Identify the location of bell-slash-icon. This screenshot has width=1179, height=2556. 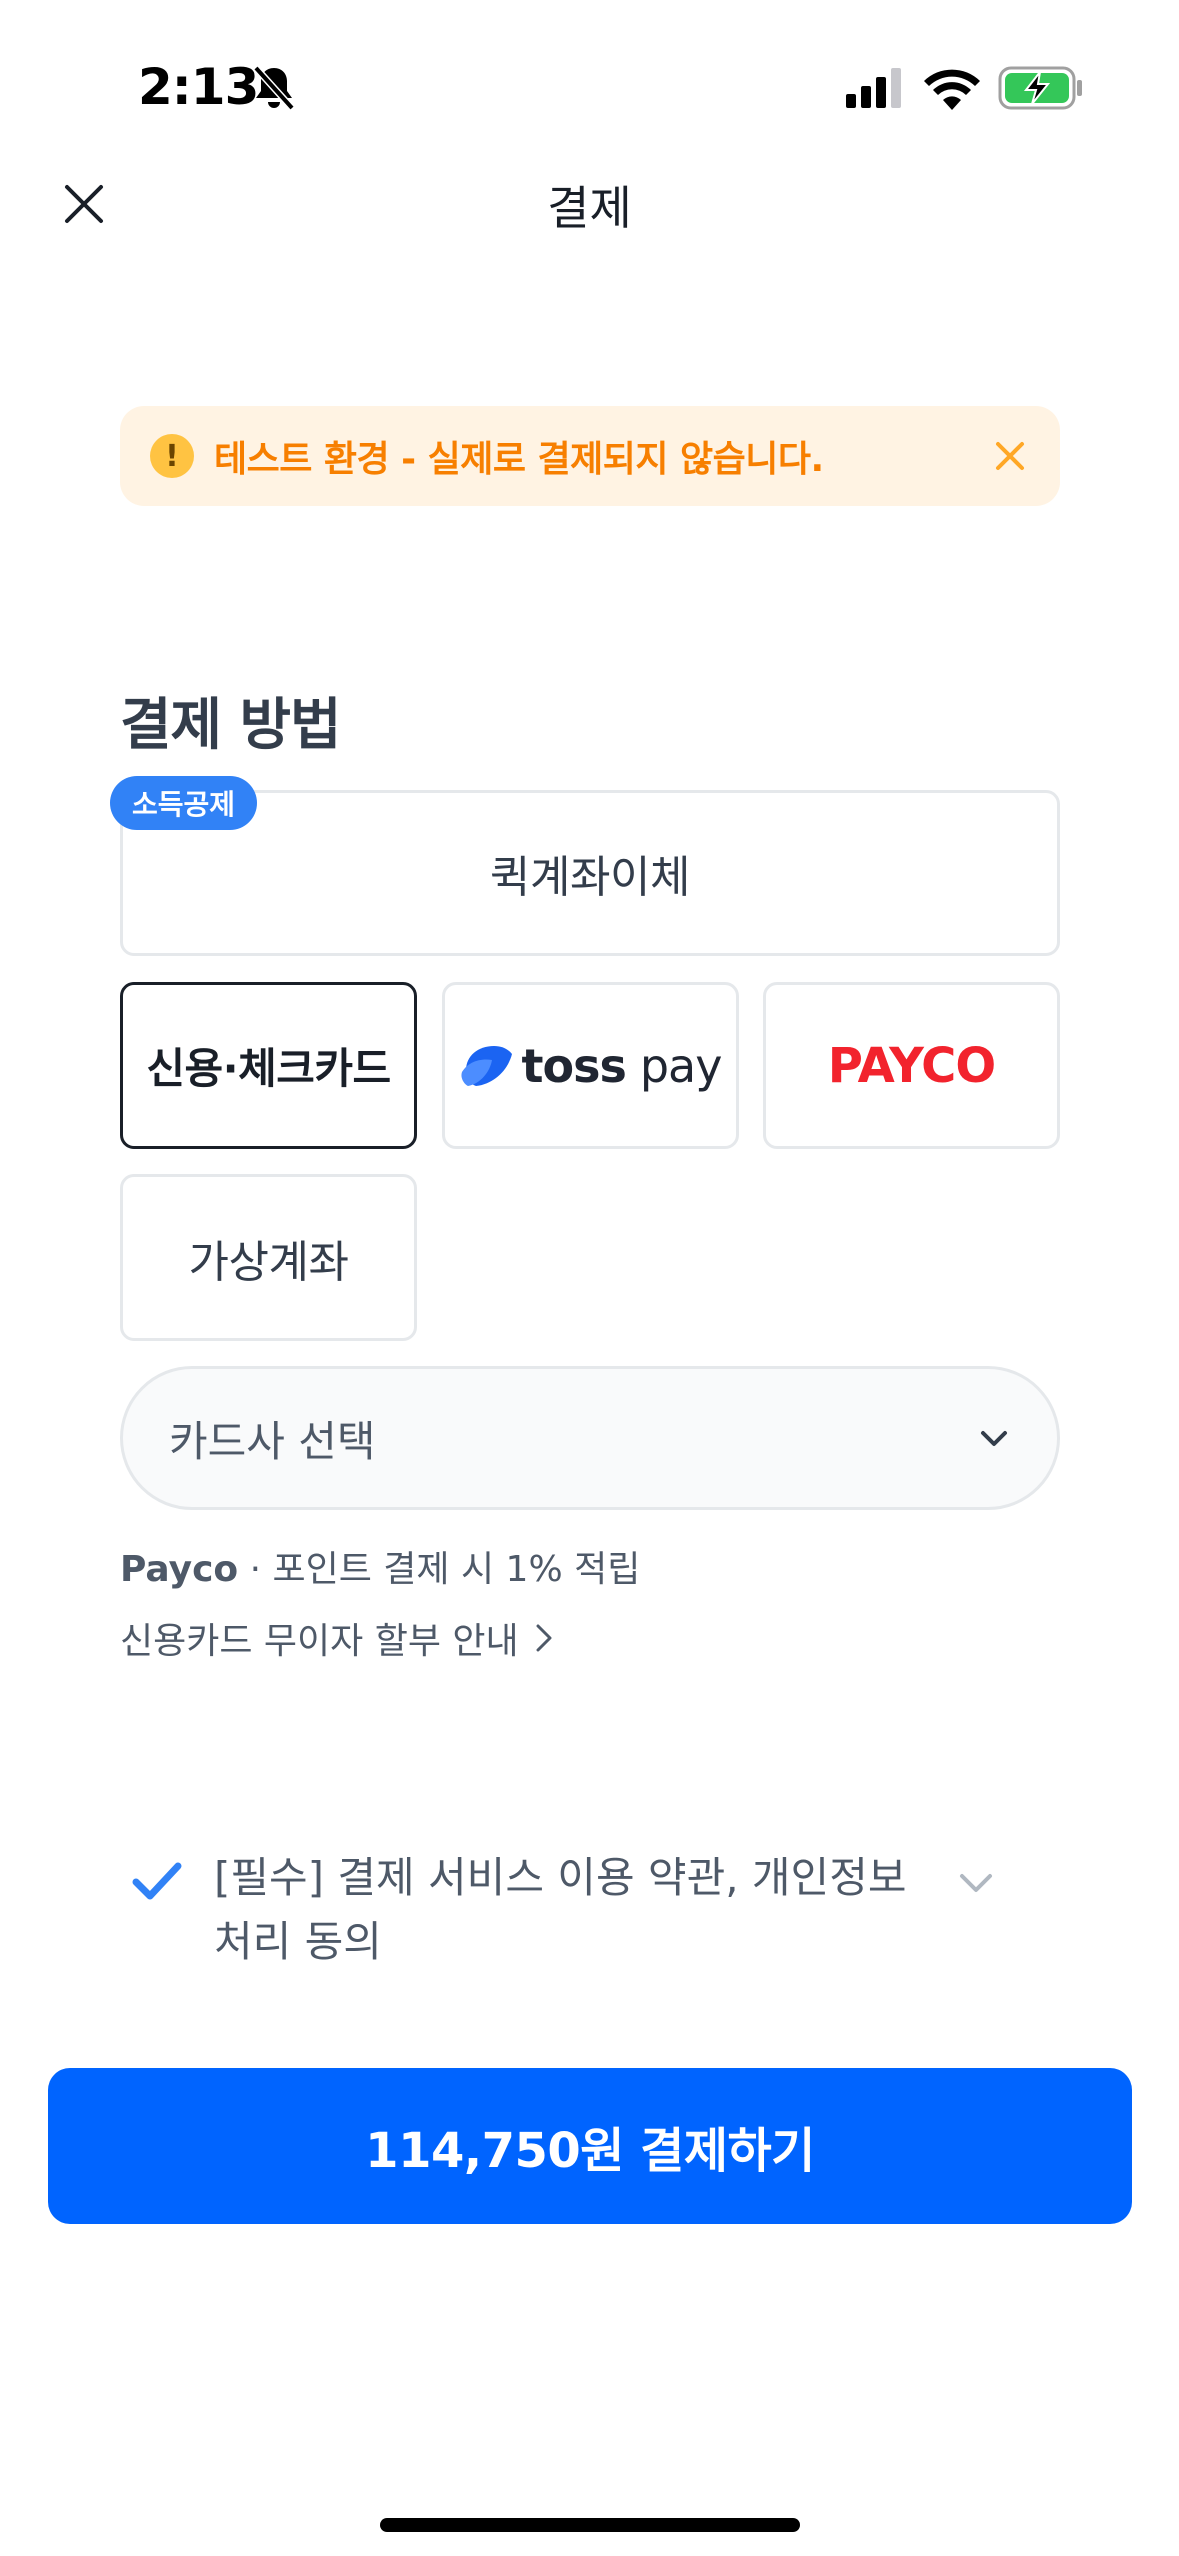
(274, 88).